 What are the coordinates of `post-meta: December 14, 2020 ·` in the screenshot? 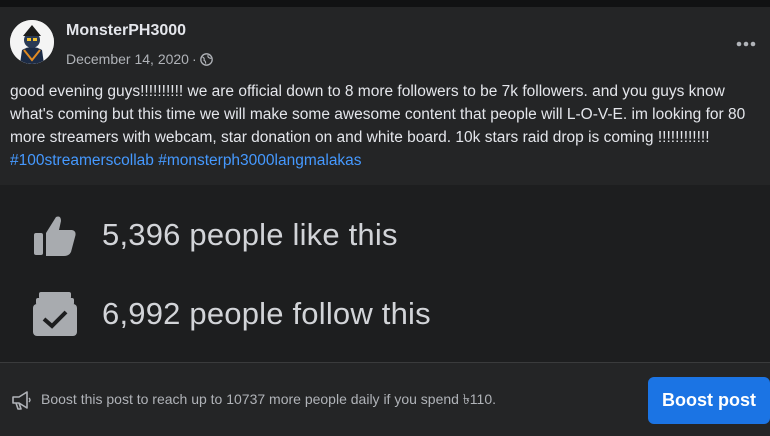 It's located at (139, 59).